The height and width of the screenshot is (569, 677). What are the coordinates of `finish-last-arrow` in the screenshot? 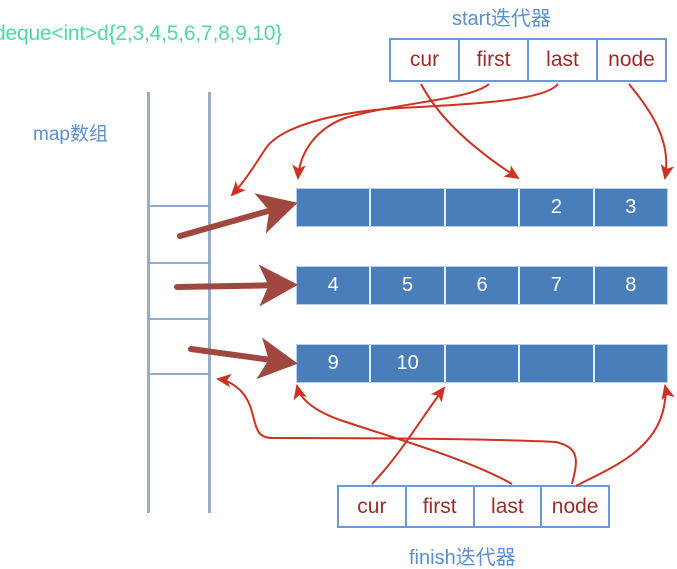 It's located at (396, 429).